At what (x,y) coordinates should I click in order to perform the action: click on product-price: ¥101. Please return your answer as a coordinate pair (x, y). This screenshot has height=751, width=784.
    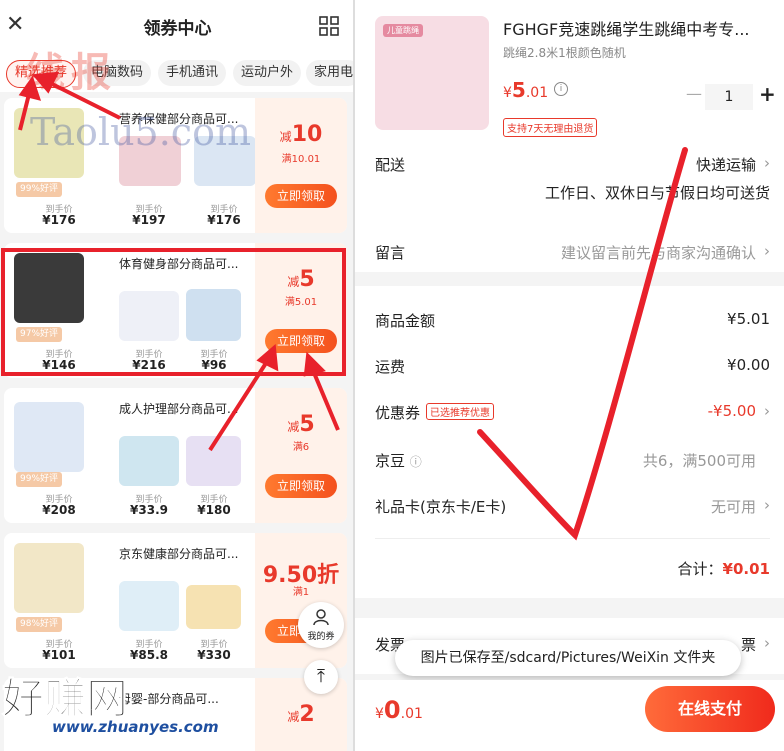
    Looking at the image, I should click on (59, 655).